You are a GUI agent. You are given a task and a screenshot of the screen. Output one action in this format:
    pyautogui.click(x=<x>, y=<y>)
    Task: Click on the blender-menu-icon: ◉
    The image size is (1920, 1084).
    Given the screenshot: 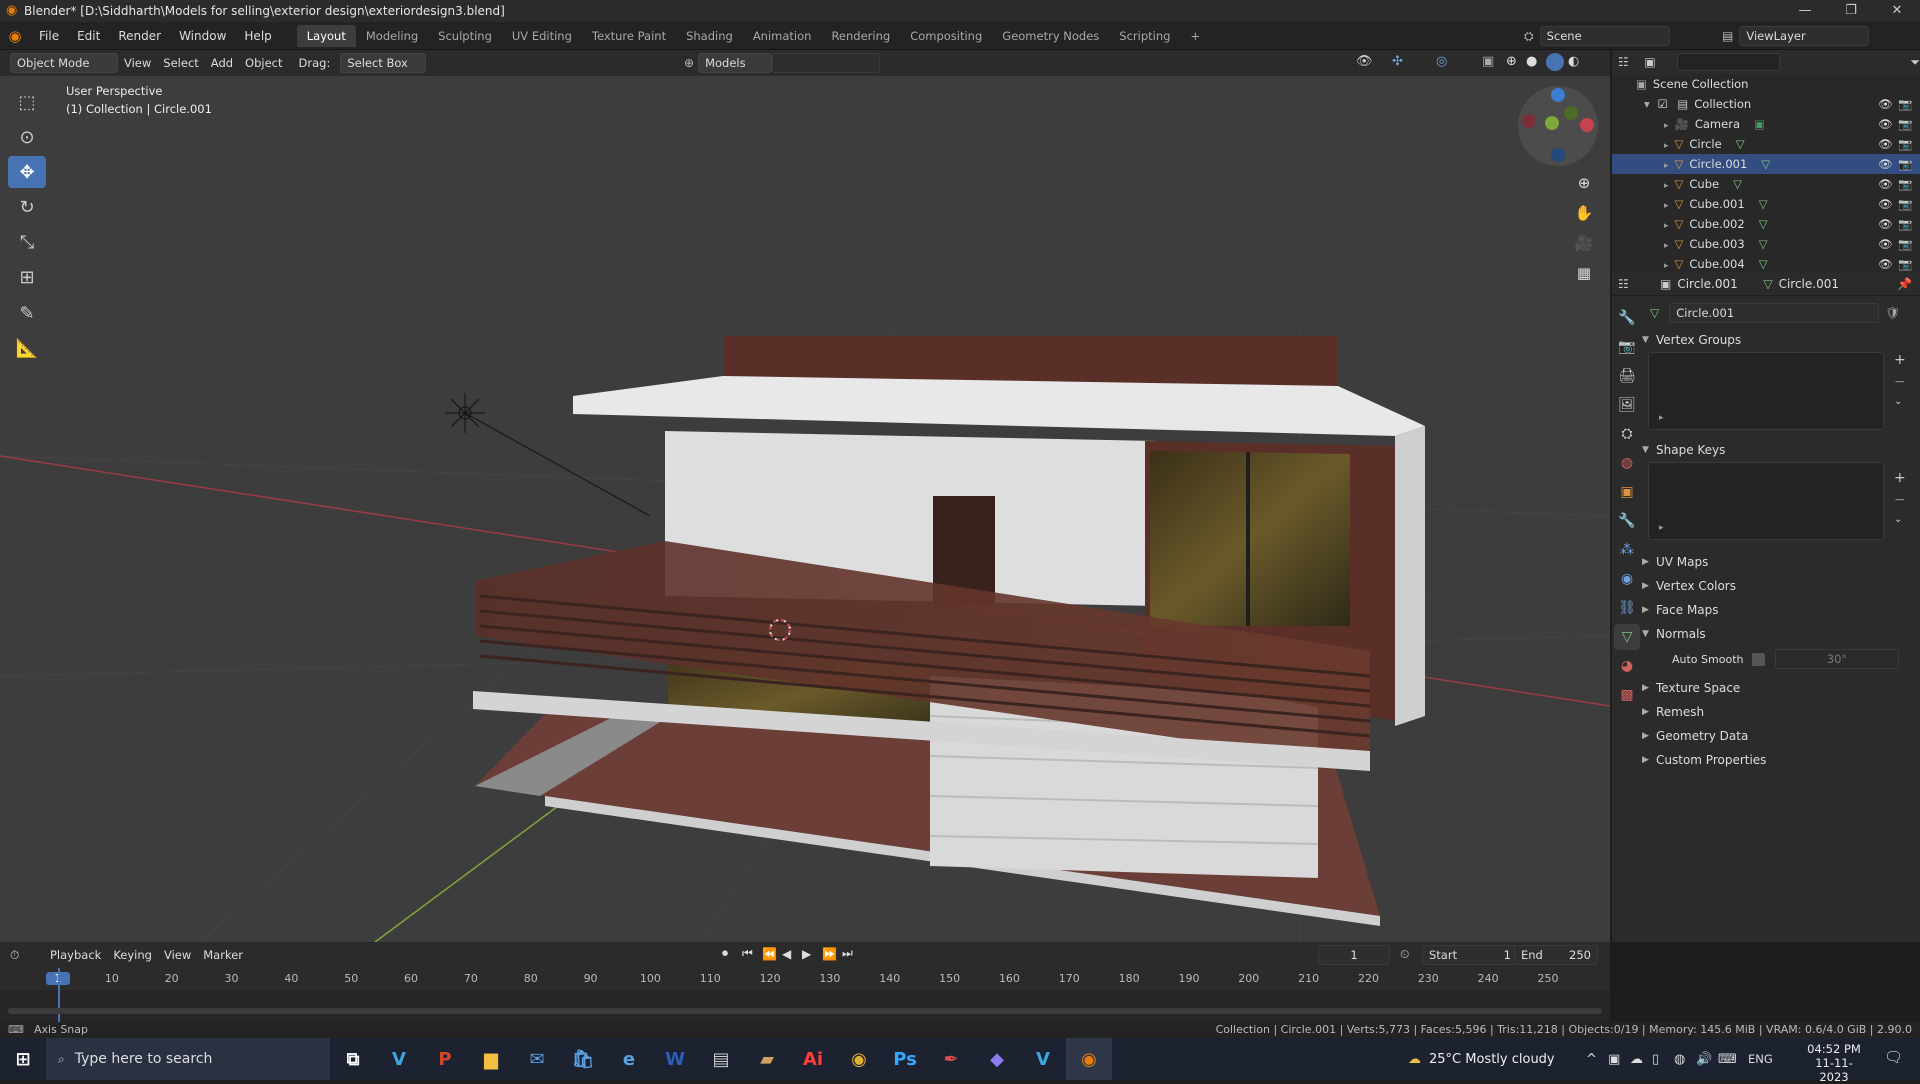 What is the action you would take?
    pyautogui.click(x=15, y=36)
    